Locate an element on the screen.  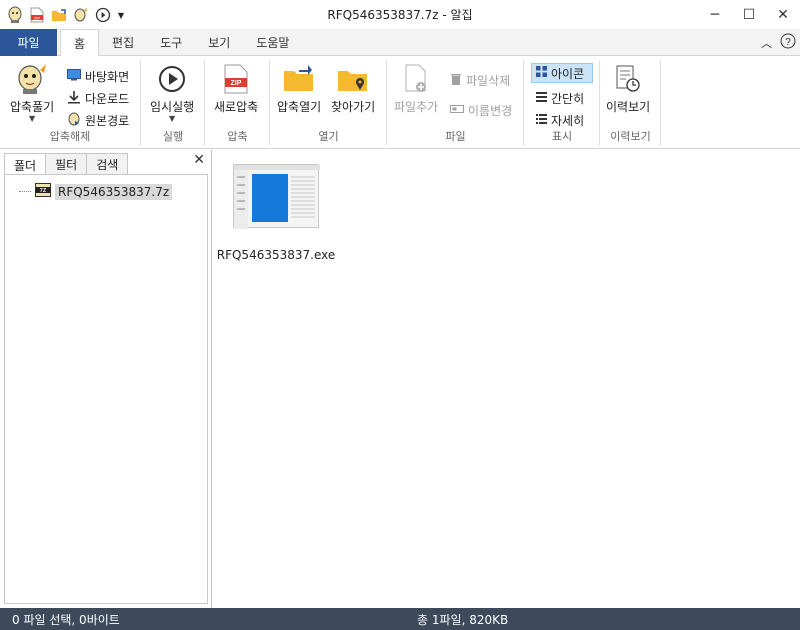
play-circle-icon is located at coordinates (172, 79).